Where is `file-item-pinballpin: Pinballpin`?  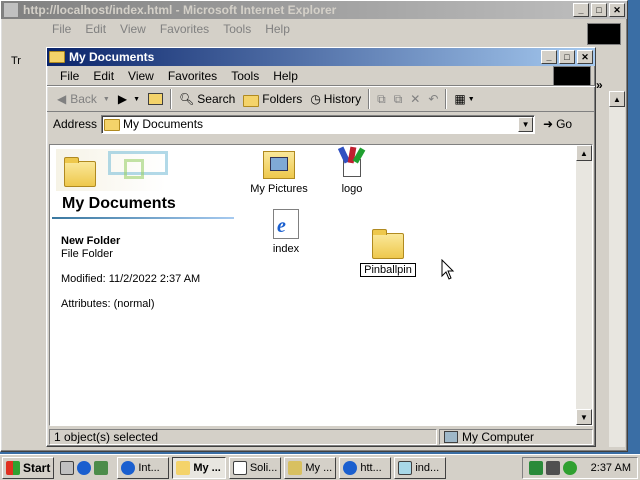 file-item-pinballpin: Pinballpin is located at coordinates (388, 253).